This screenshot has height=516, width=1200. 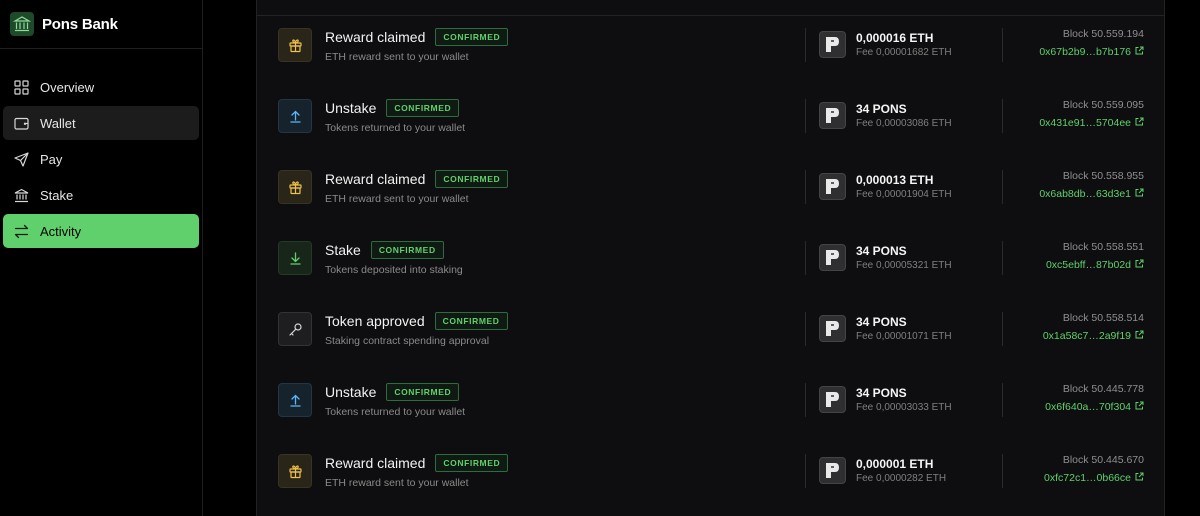 What do you see at coordinates (1103, 105) in the screenshot?
I see `block-number: Block 50.559.095` at bounding box center [1103, 105].